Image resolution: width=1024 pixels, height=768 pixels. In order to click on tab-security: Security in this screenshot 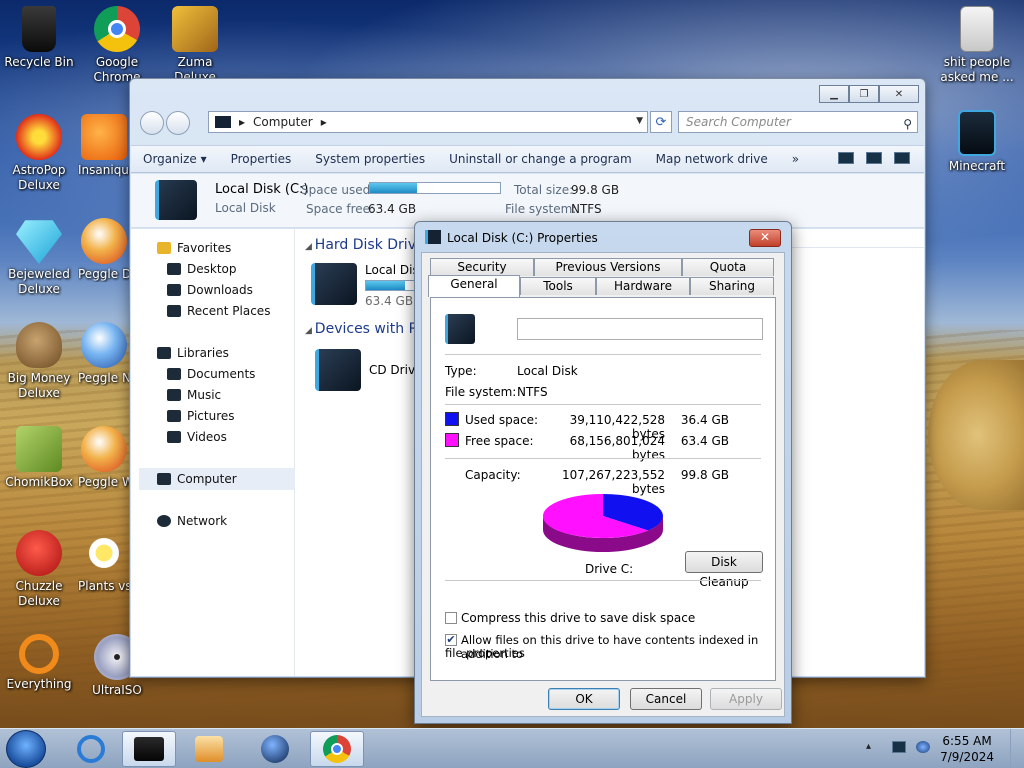, I will do `click(482, 267)`.